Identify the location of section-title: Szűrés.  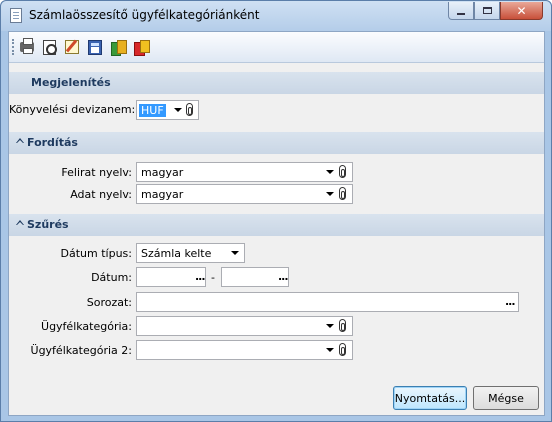
(48, 224).